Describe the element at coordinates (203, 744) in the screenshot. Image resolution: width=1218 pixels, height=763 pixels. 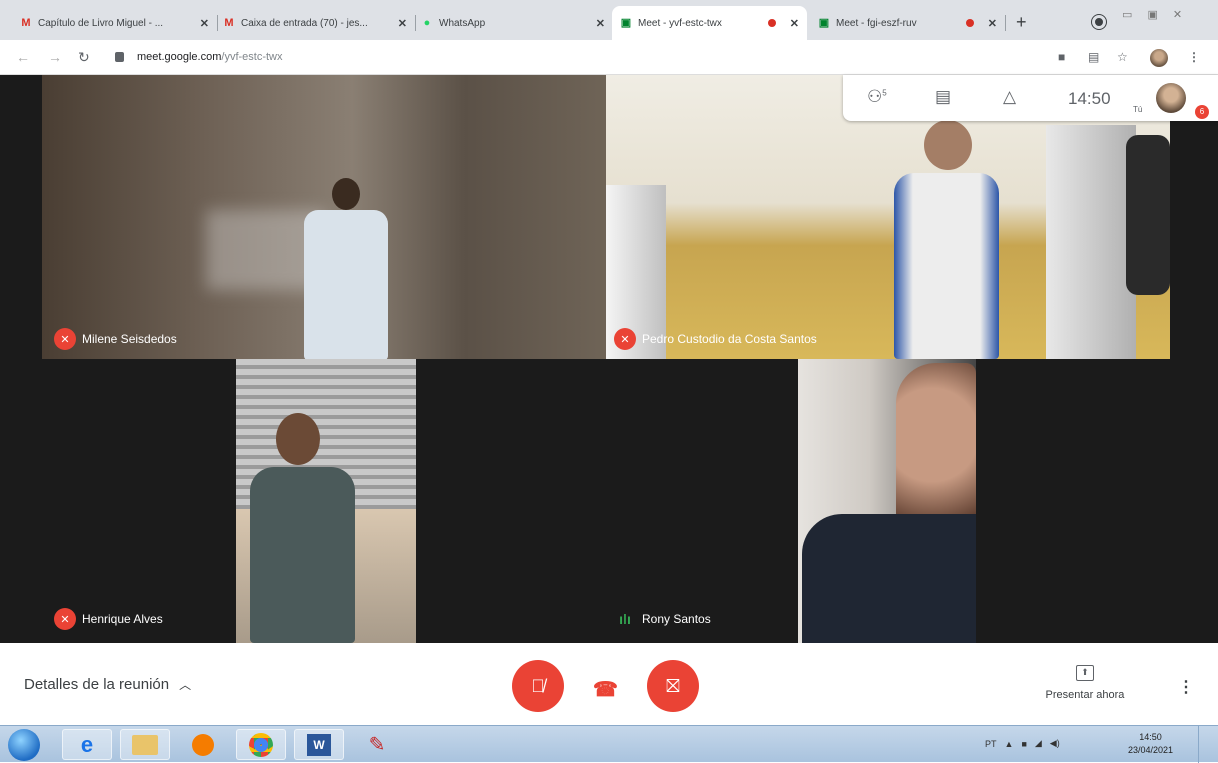
I see `media-player-icon` at that location.